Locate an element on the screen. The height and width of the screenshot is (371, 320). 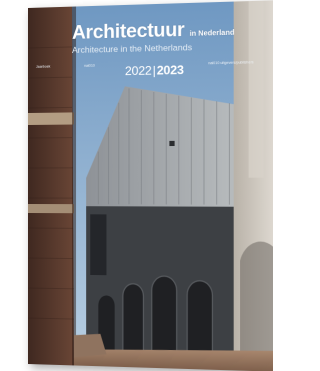
building-window is located at coordinates (98, 245).